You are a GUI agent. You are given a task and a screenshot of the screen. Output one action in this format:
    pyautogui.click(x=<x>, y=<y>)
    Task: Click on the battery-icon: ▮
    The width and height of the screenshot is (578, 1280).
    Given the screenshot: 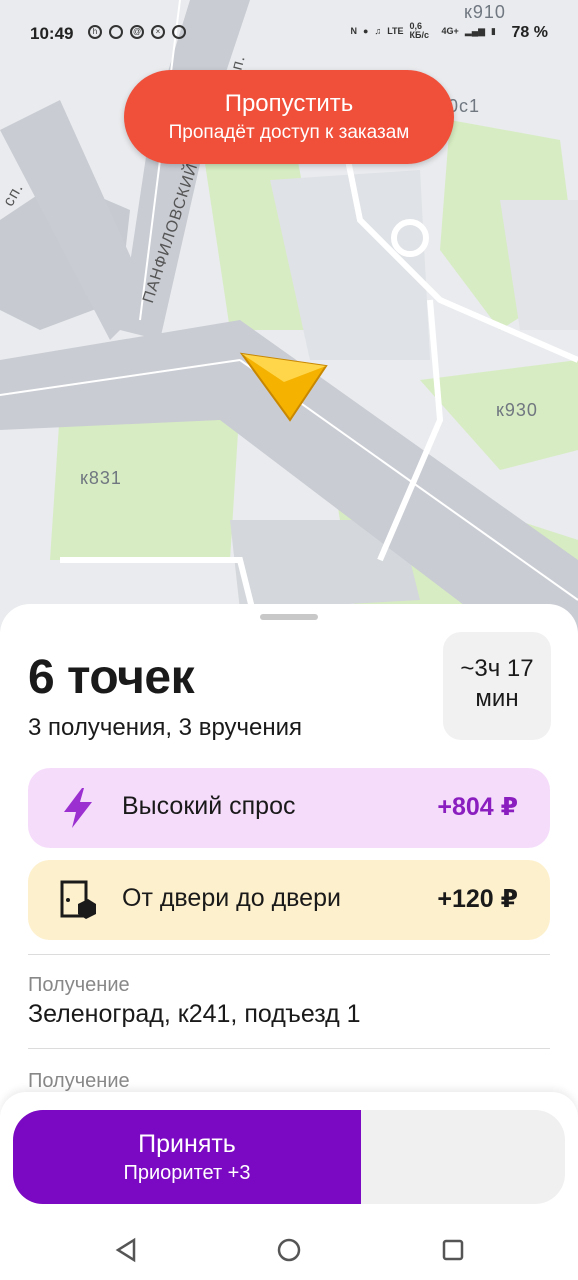 What is the action you would take?
    pyautogui.click(x=493, y=30)
    